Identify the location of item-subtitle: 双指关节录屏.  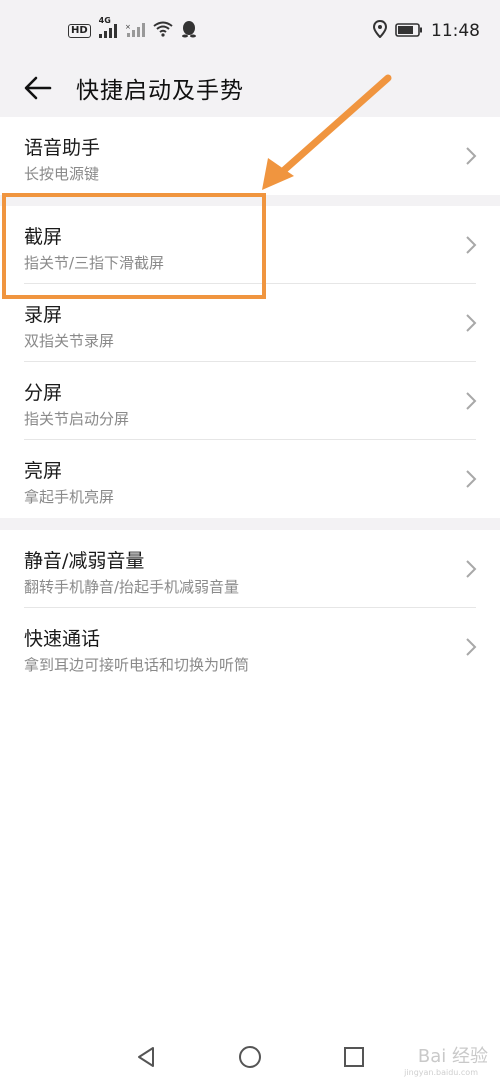
(69, 341).